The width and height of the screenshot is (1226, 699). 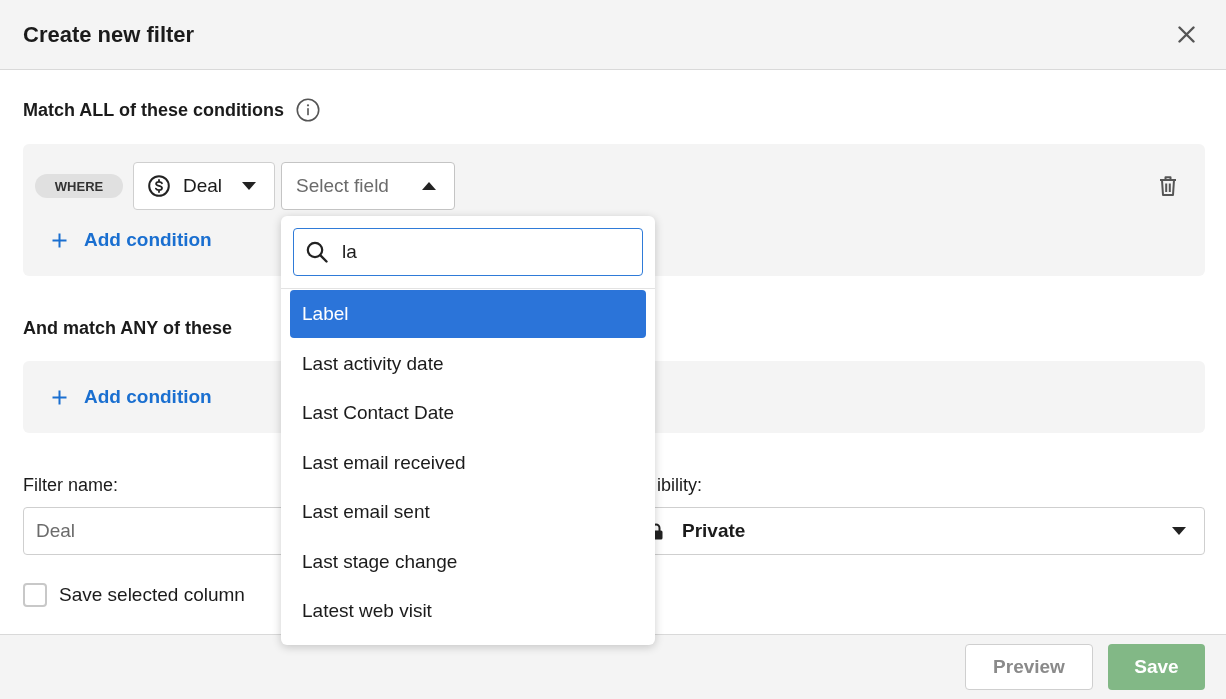 What do you see at coordinates (679, 485) in the screenshot?
I see `field-label: ibility:` at bounding box center [679, 485].